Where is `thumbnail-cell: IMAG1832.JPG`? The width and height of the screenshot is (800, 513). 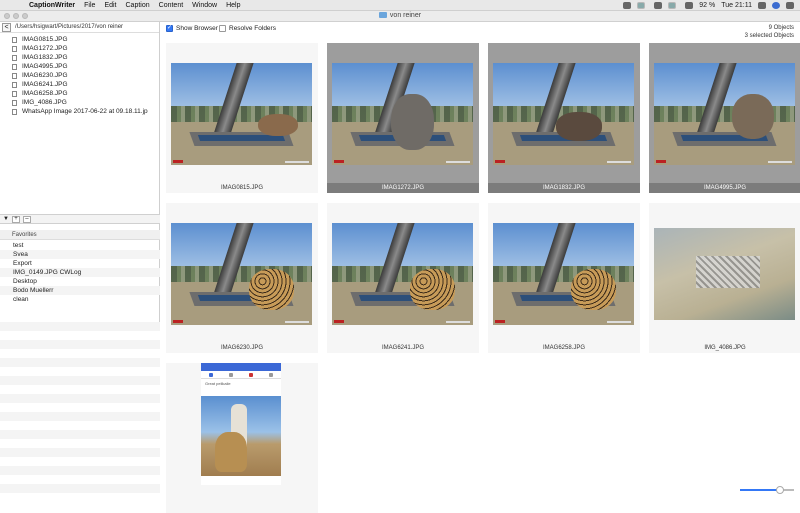
thumbnail-cell: IMAG1832.JPG is located at coordinates (564, 118).